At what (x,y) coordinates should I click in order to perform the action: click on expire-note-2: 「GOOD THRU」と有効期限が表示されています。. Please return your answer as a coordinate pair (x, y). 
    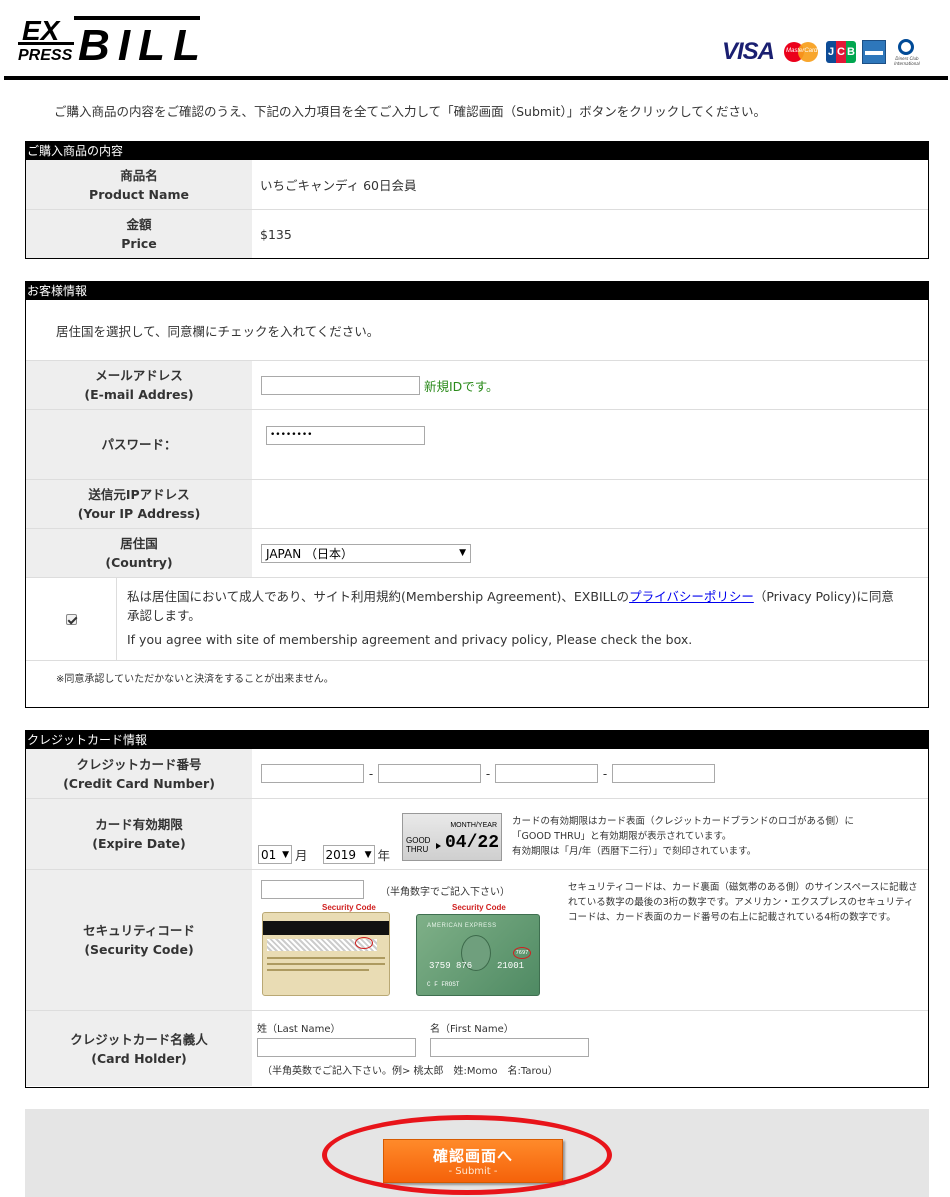
    Looking at the image, I should click on (622, 836).